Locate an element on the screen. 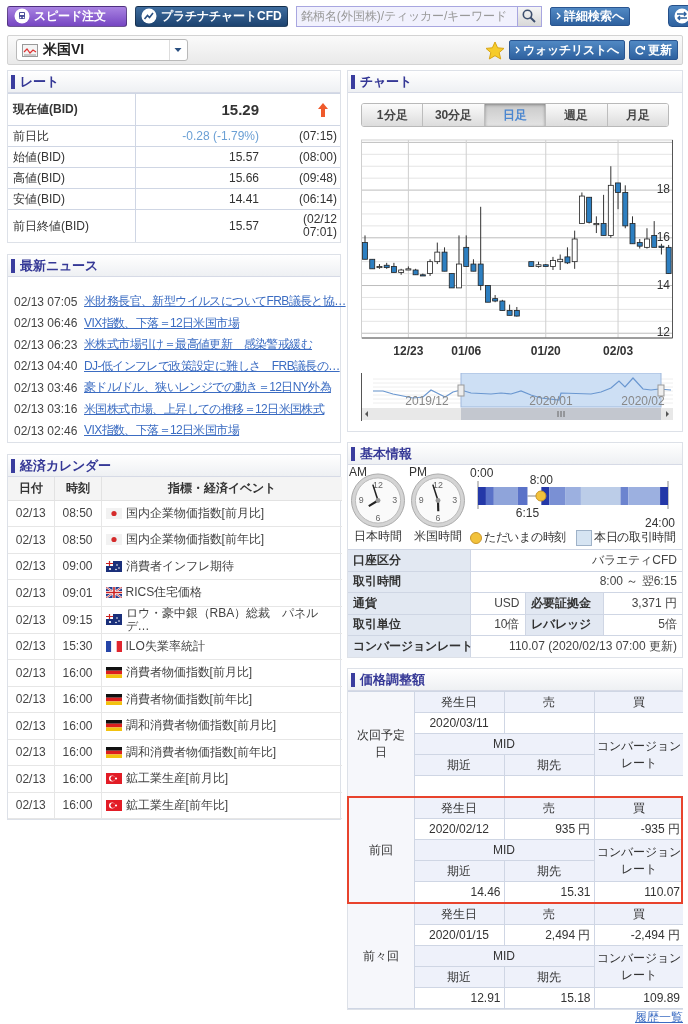 The height and width of the screenshot is (1024, 688). scrollbar is located at coordinates (517, 414).